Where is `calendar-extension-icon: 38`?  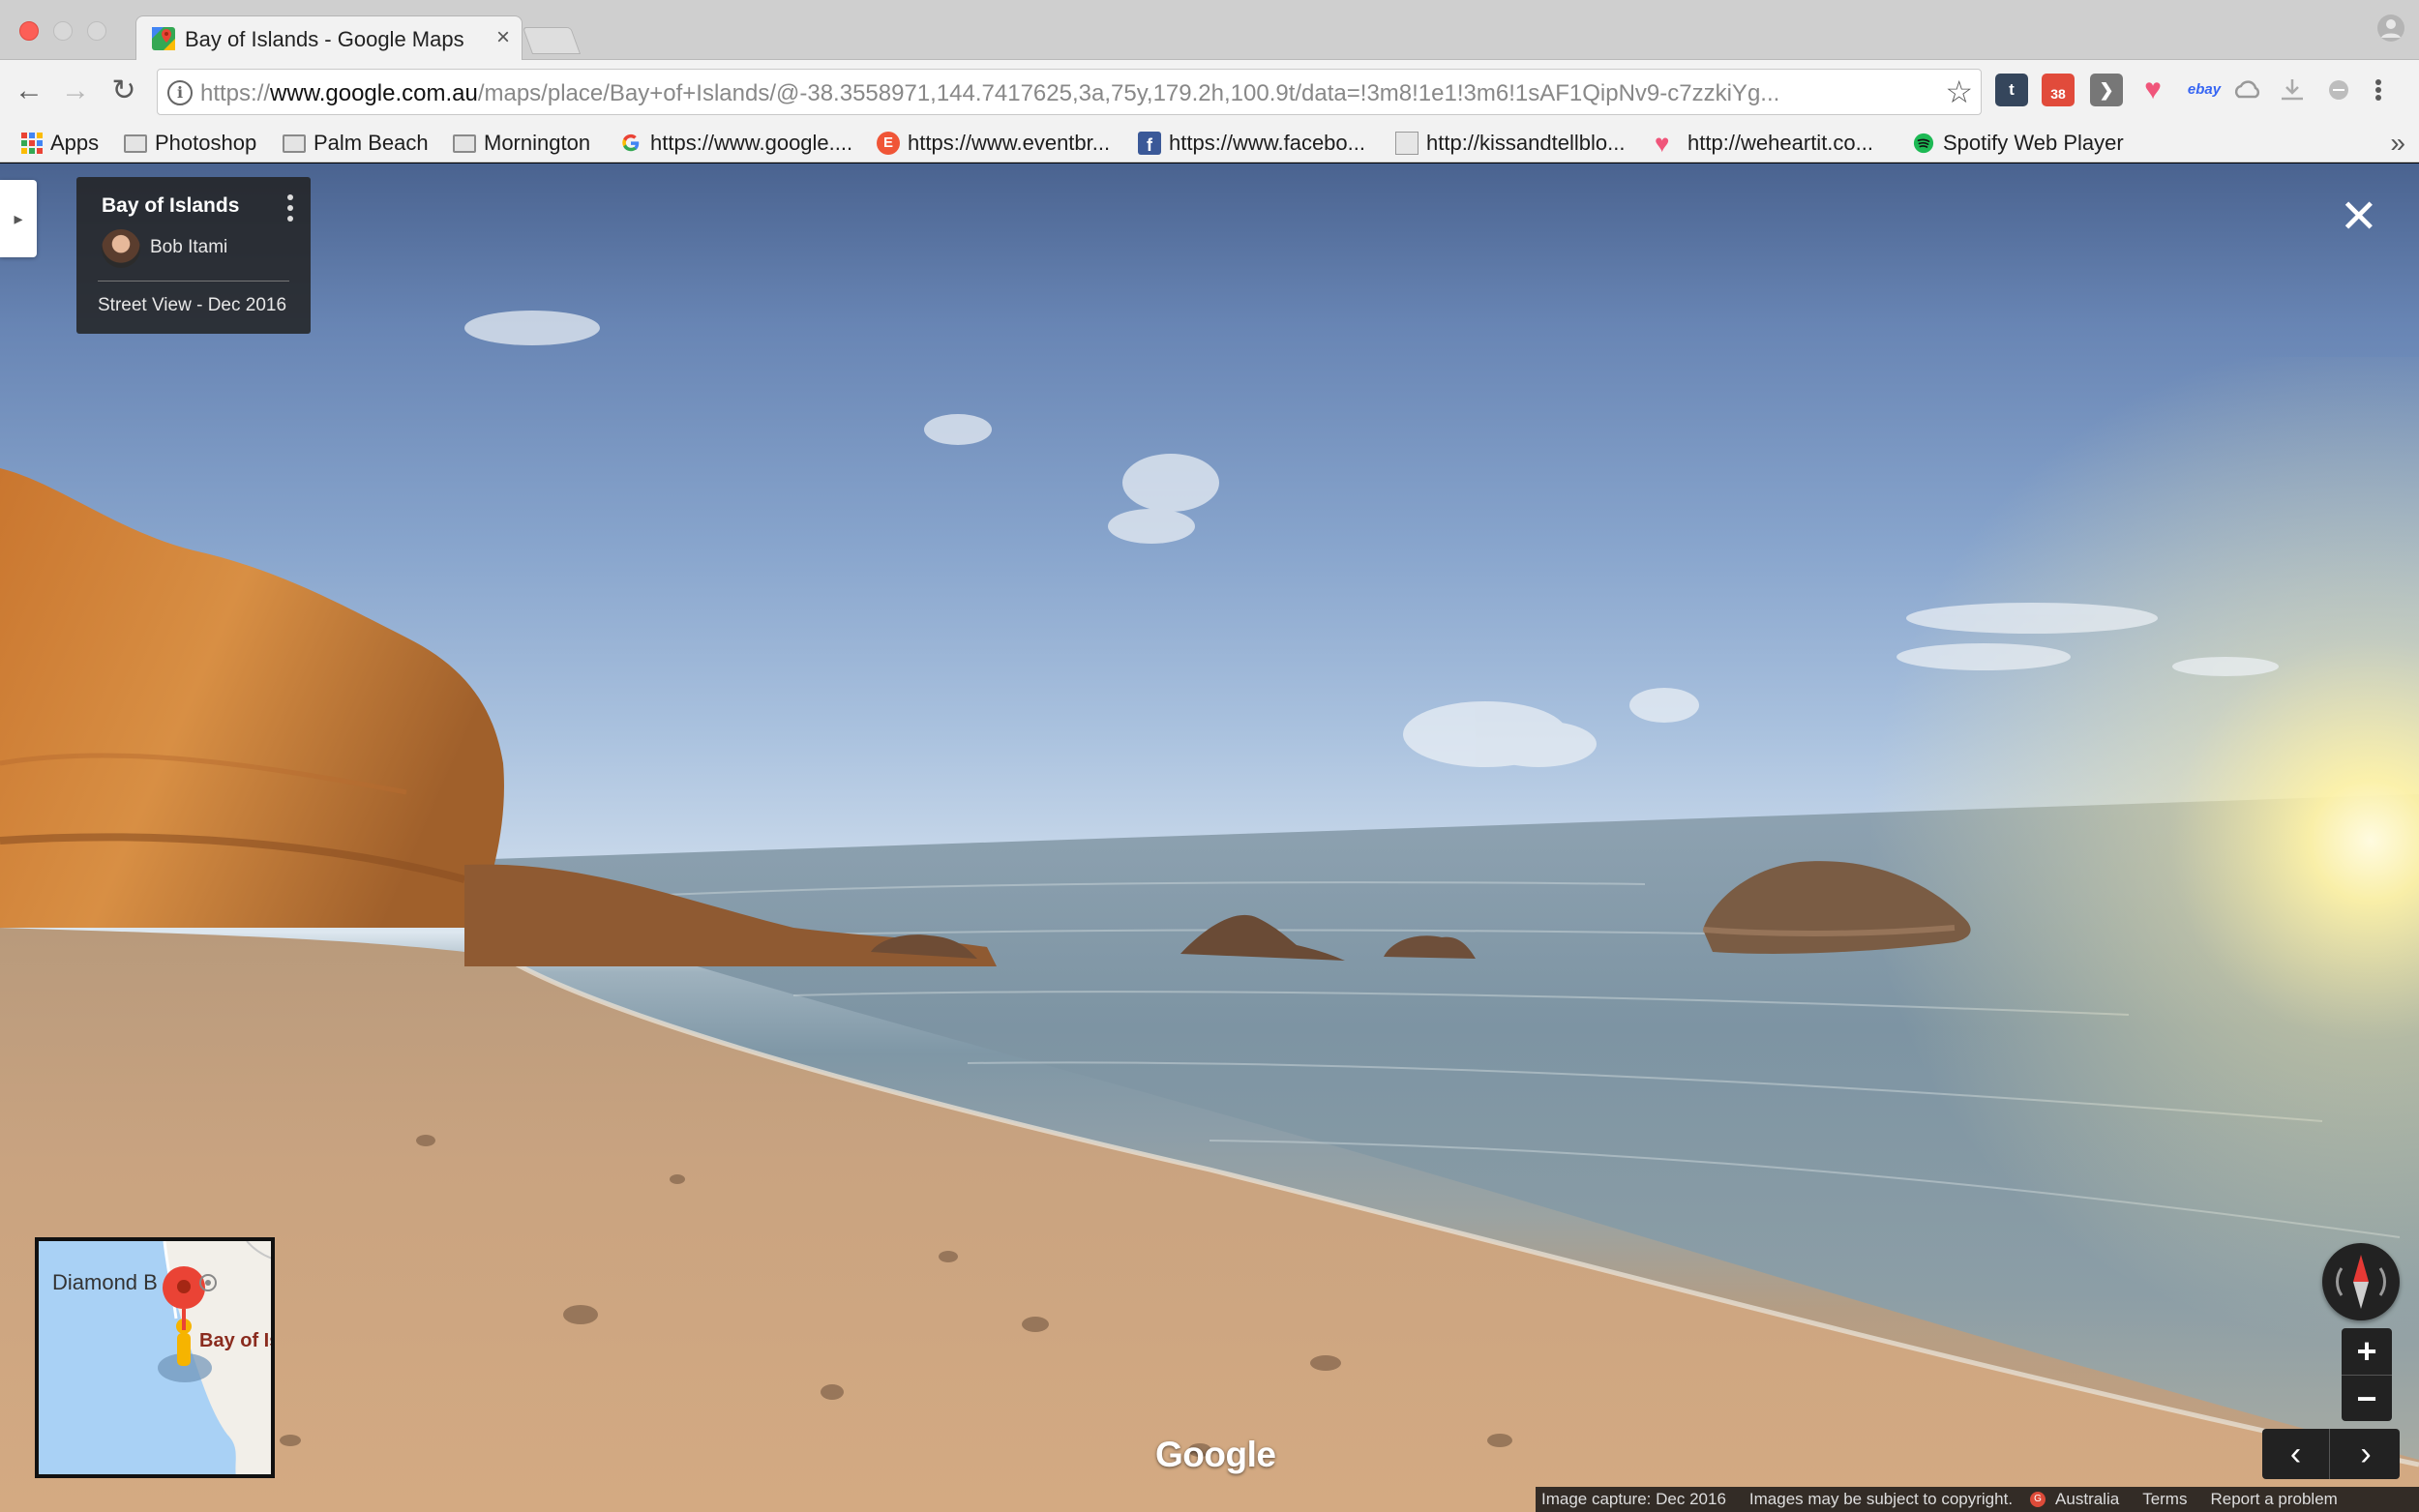
calendar-extension-icon: 38 is located at coordinates (2058, 90).